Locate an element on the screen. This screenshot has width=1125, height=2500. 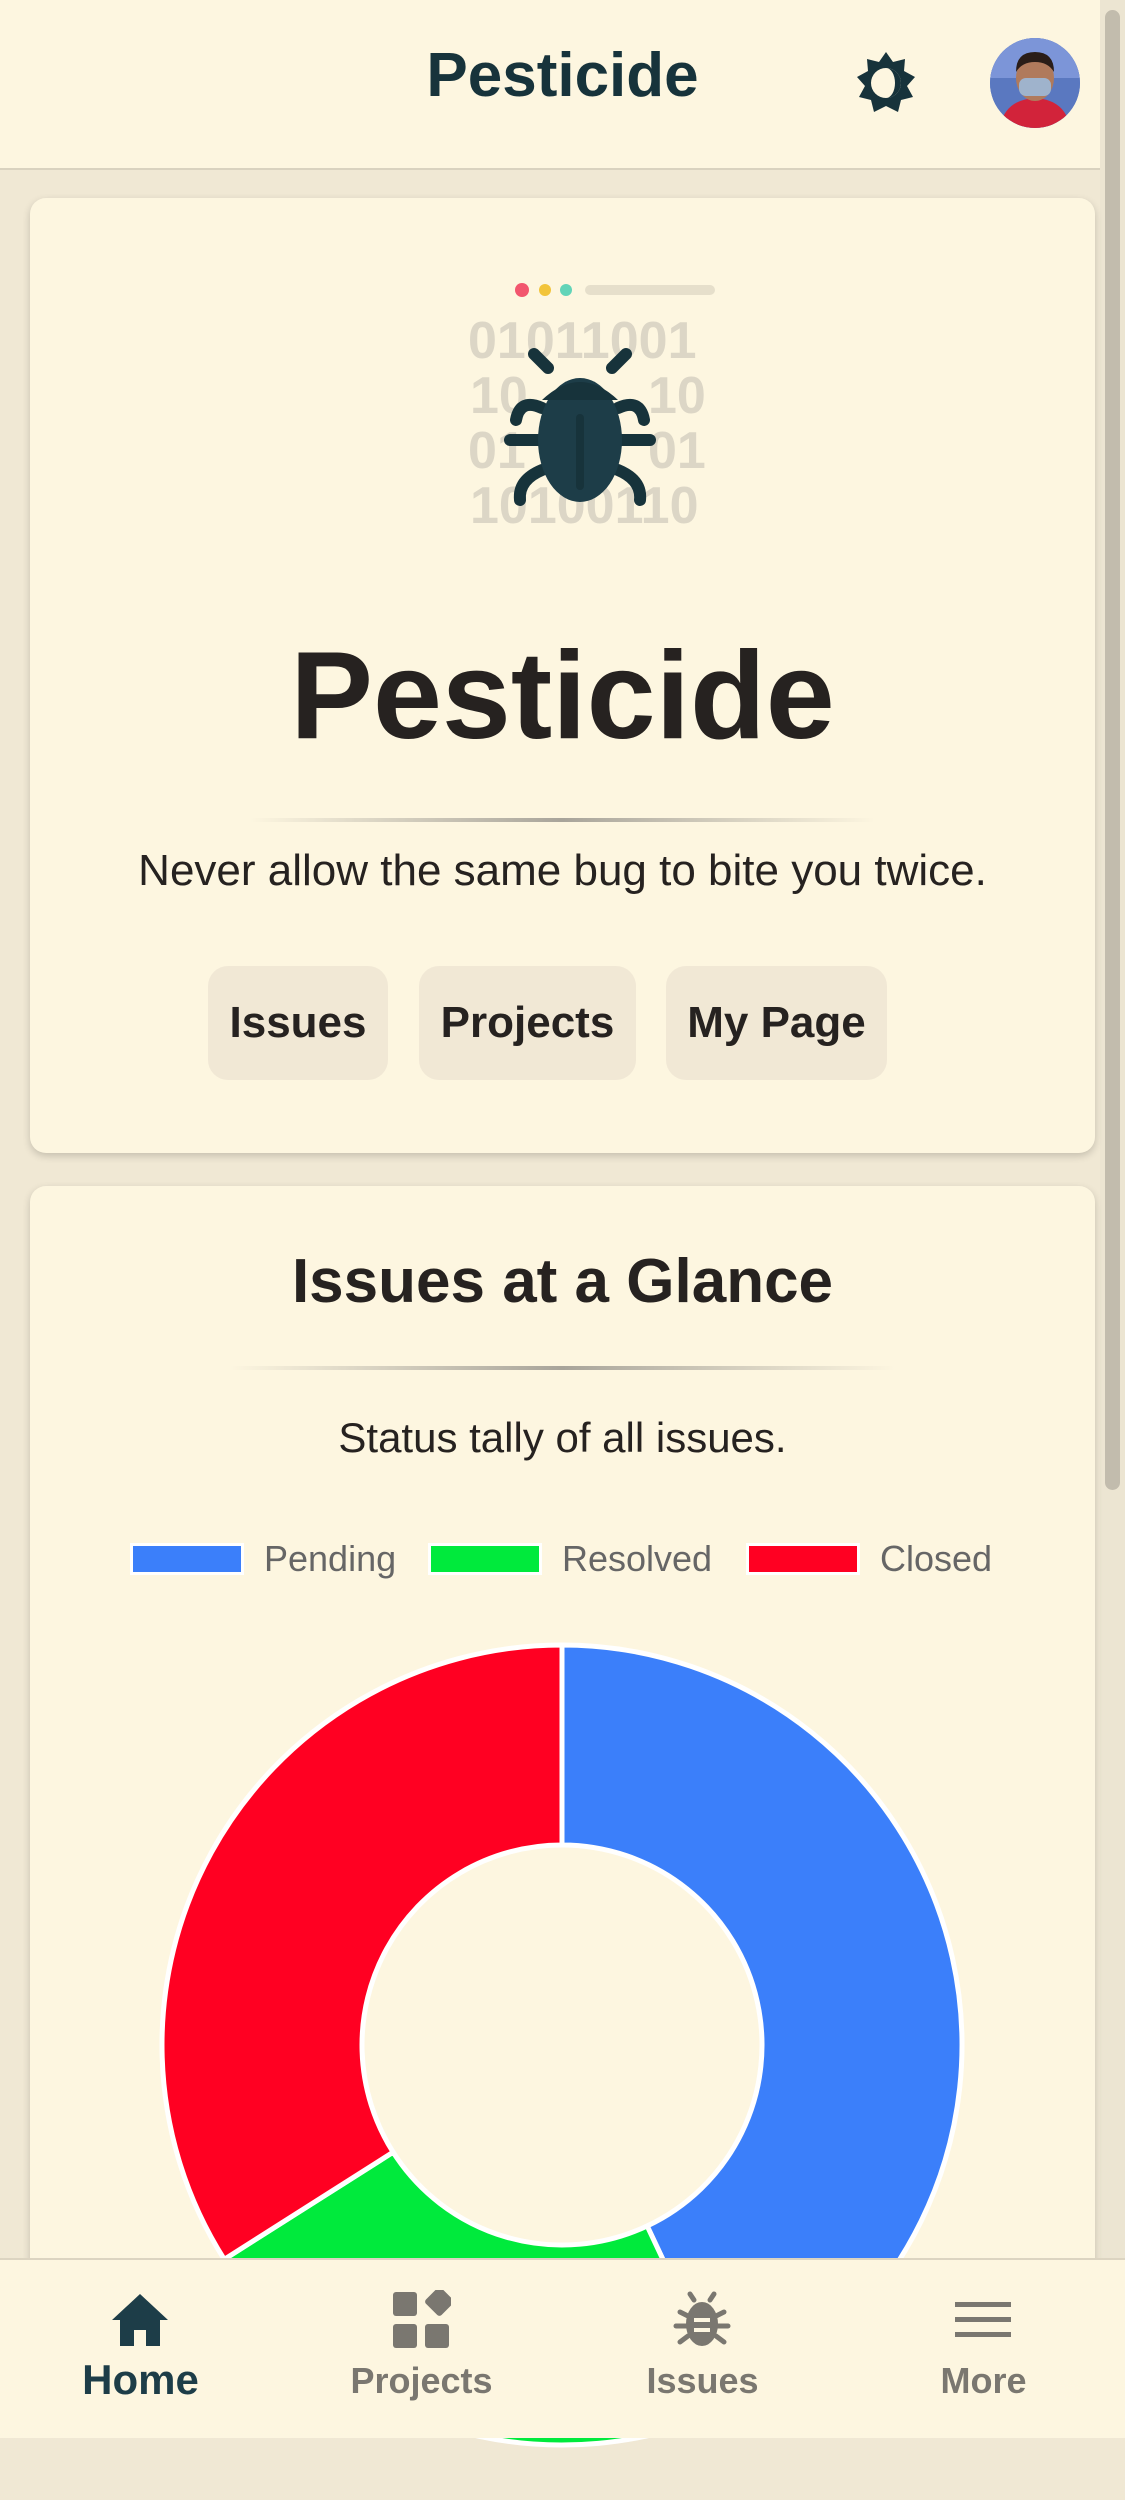
grid-icon is located at coordinates (422, 2318).